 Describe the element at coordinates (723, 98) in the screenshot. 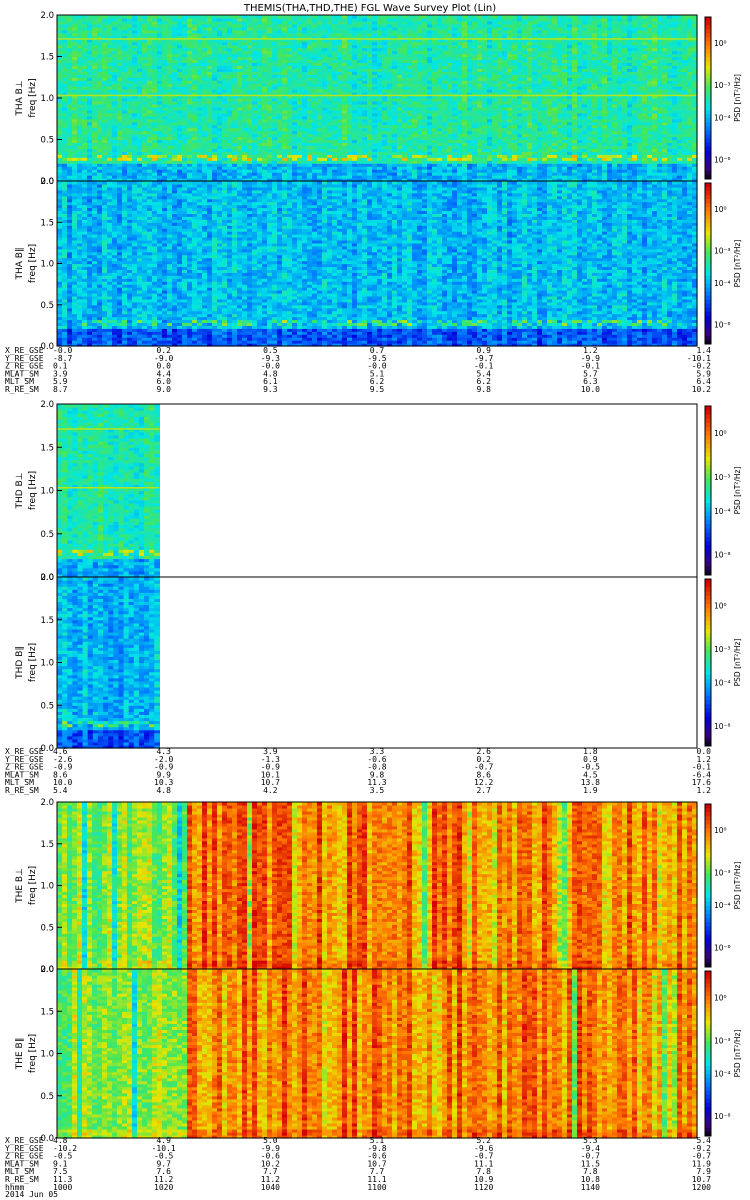

I see `colorbar: 10⁰ 10⁻³ 10⁻⁴ 10⁻⁶ PSD [nT²/Hz]` at that location.